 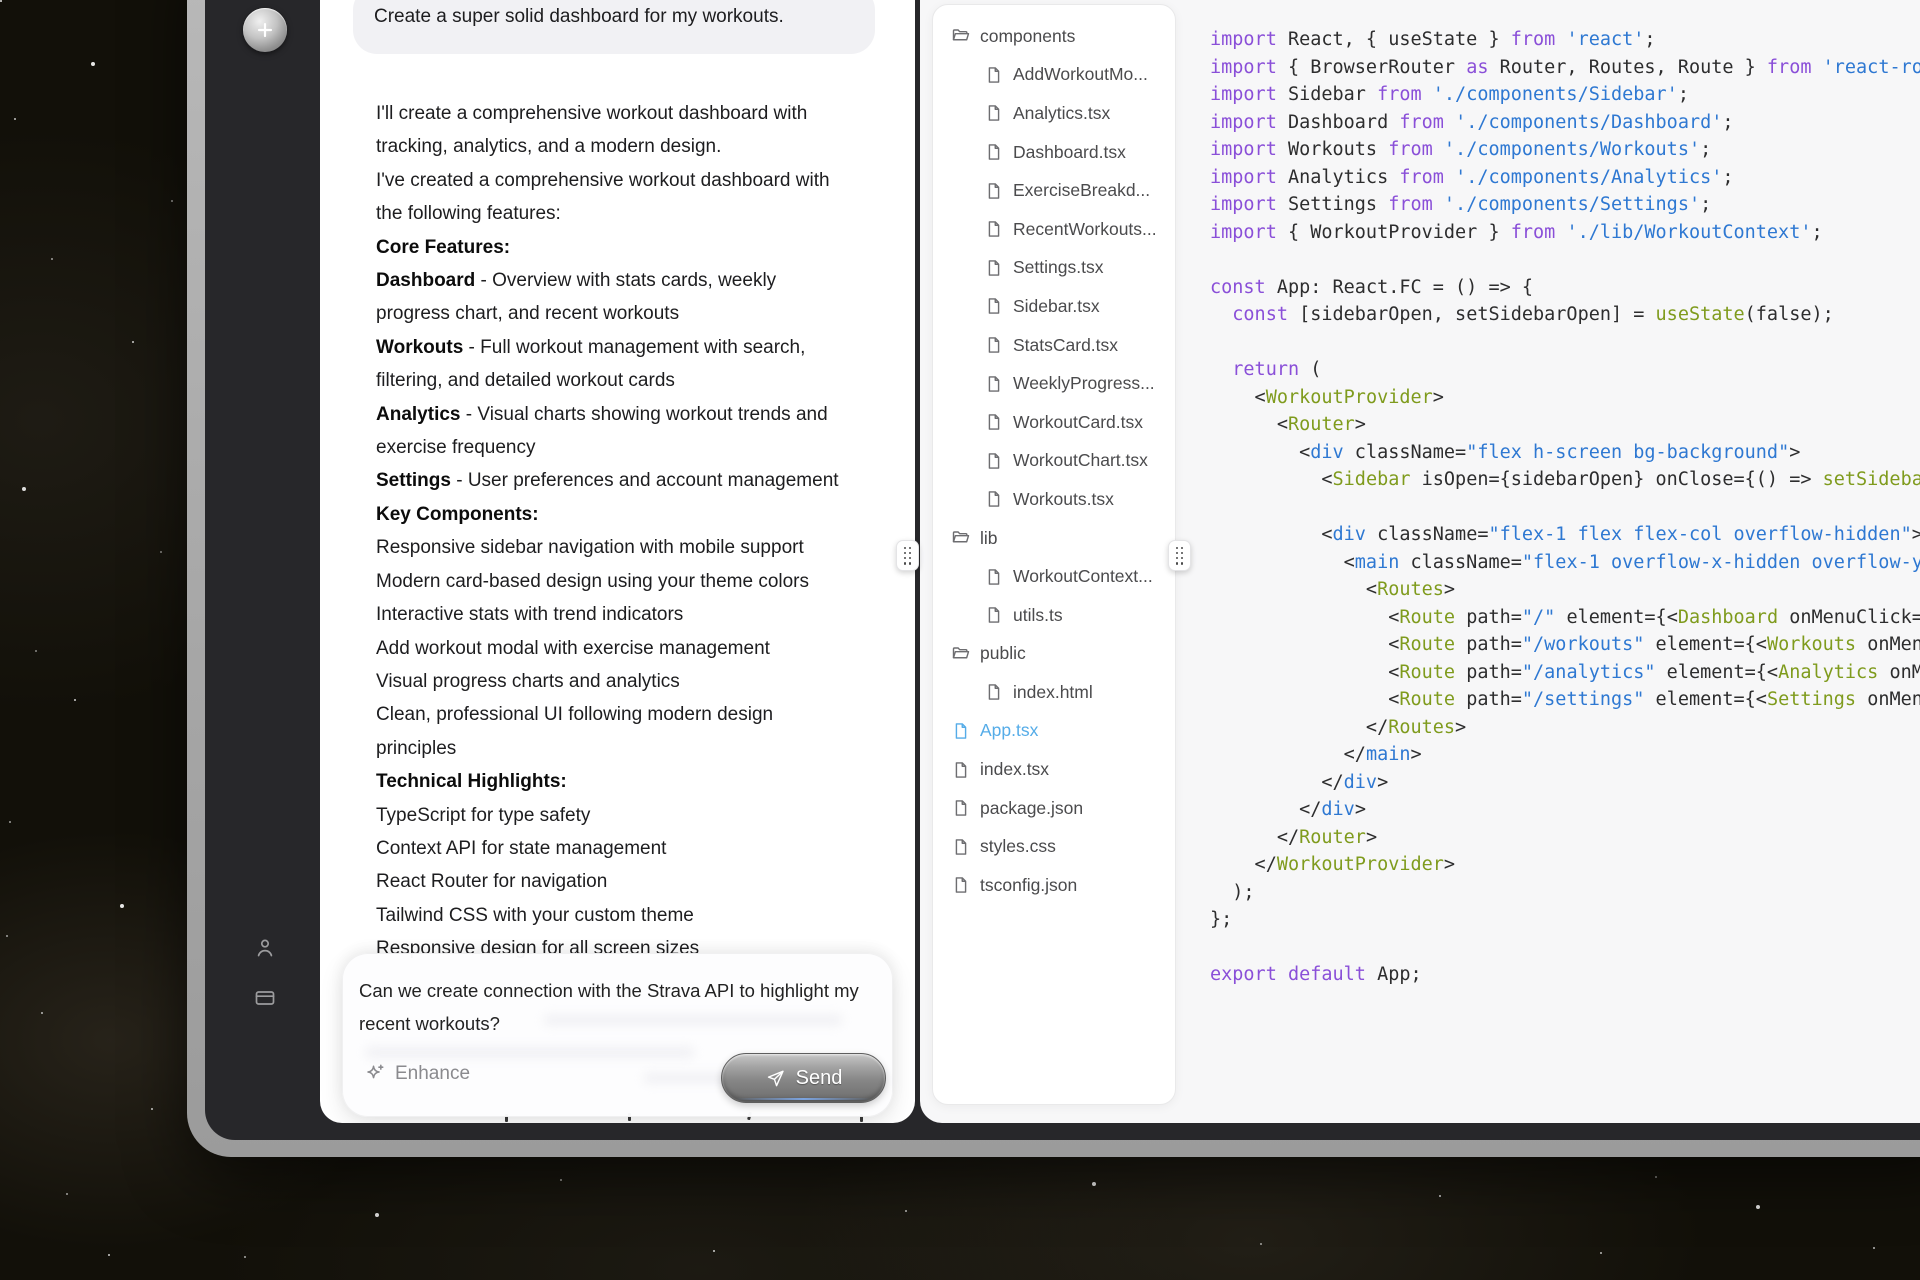 What do you see at coordinates (1221, 919) in the screenshot?
I see `code-line: };` at bounding box center [1221, 919].